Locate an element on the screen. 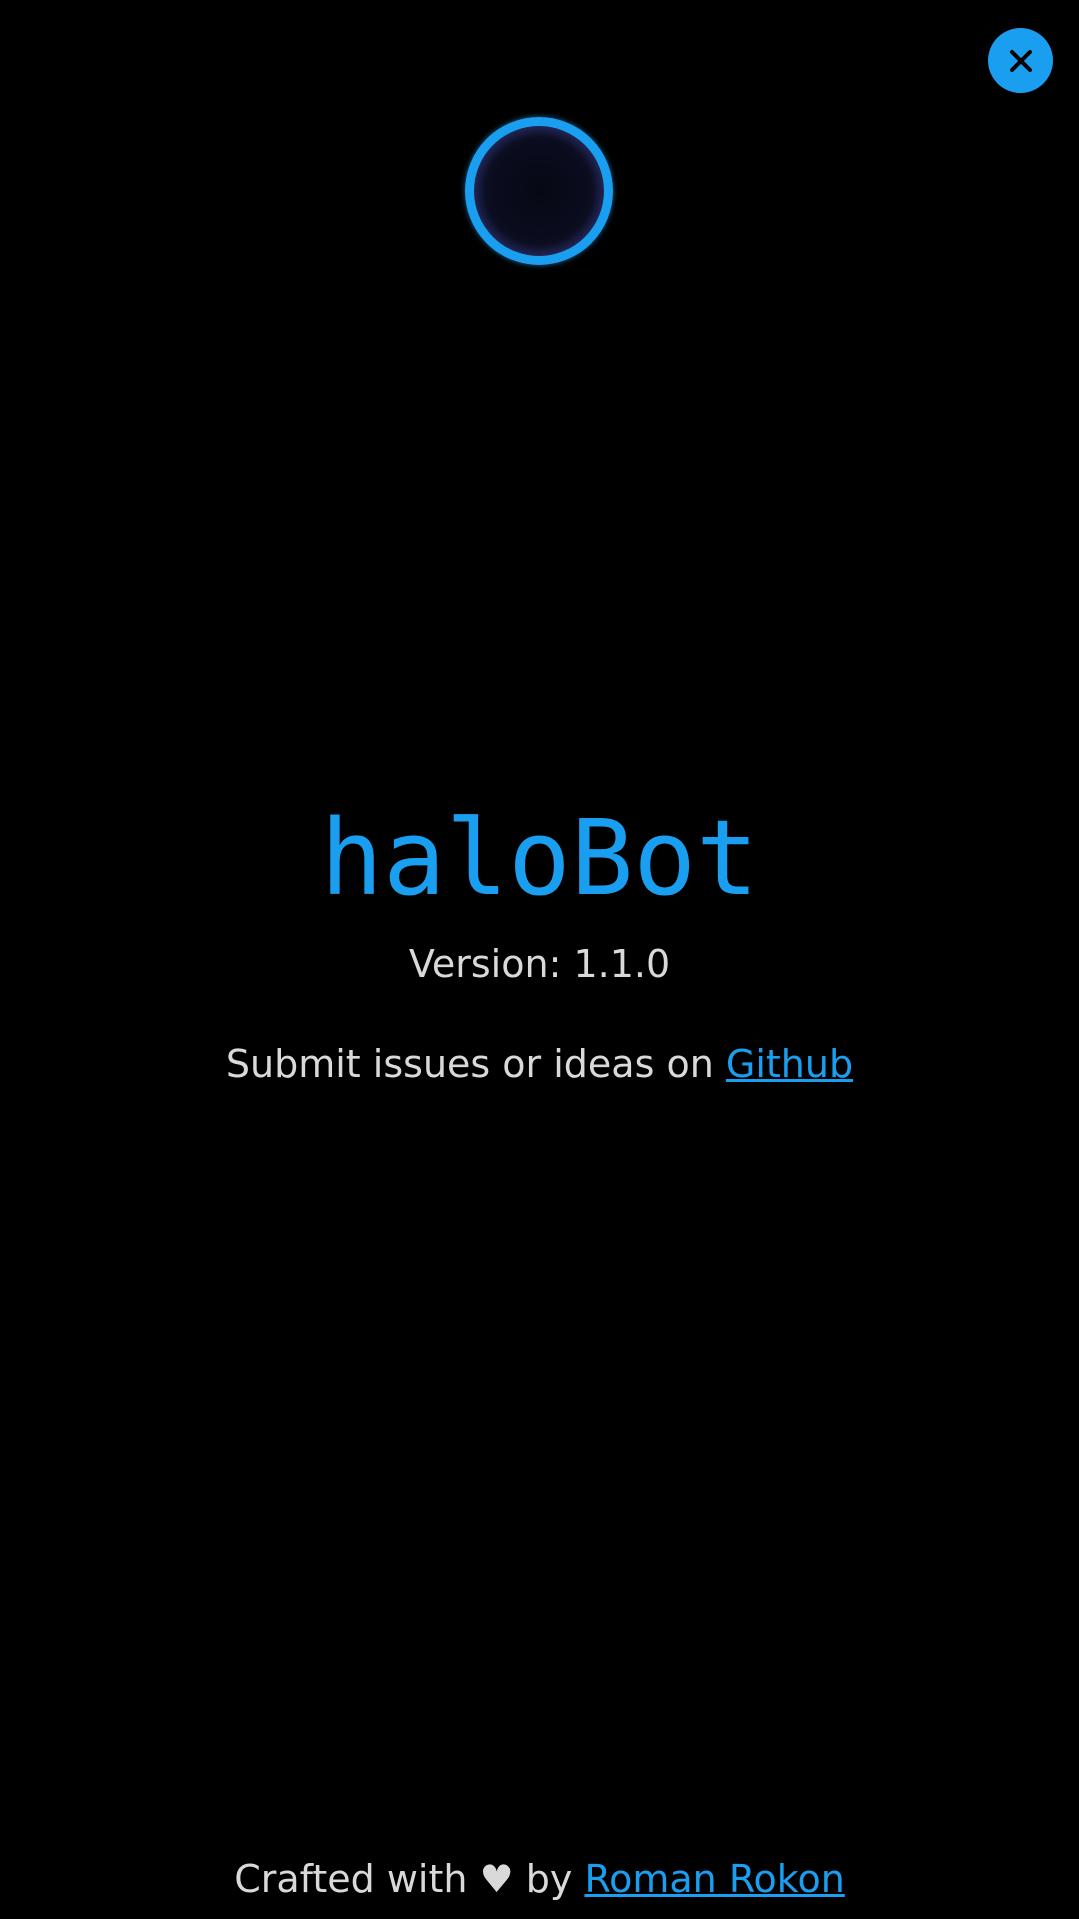 The height and width of the screenshot is (1919, 1079). github-link: Github is located at coordinates (789, 1064).